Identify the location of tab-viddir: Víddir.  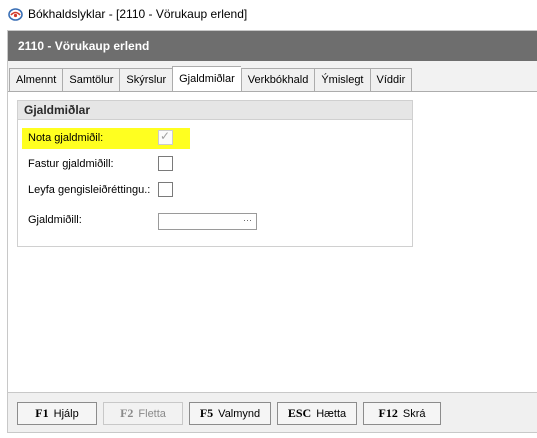
(391, 80).